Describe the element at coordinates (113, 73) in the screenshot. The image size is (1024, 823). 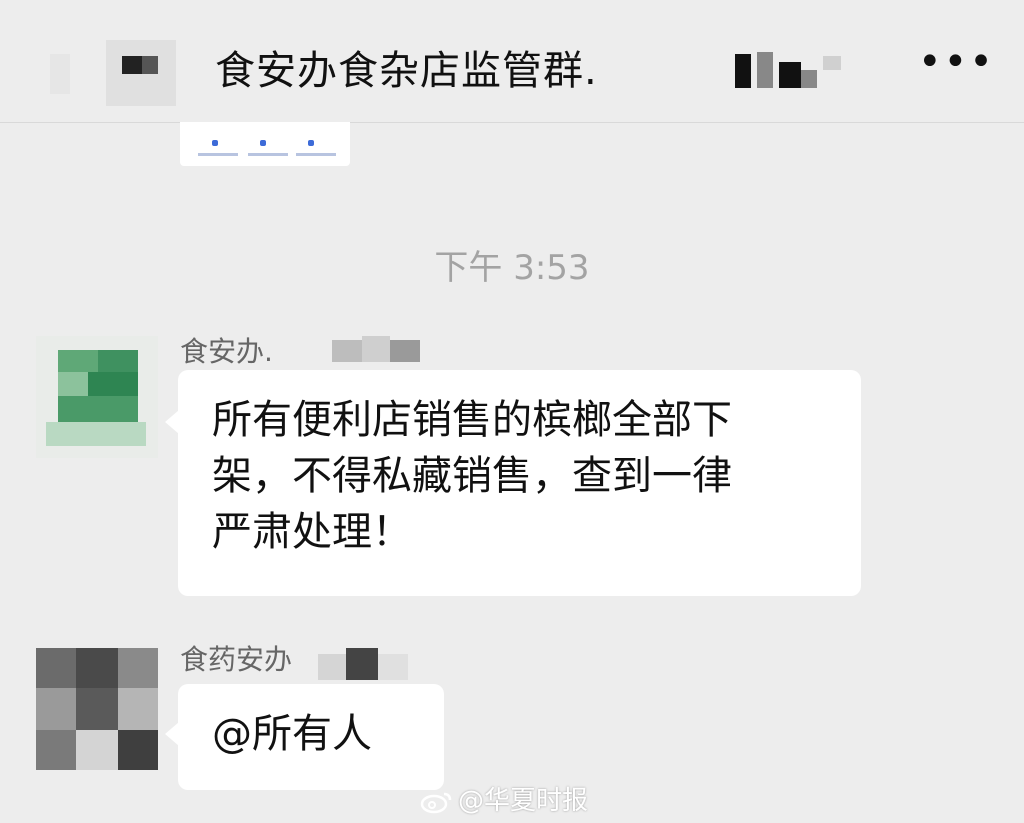
I see `pixelated-avatar-placeholder` at that location.